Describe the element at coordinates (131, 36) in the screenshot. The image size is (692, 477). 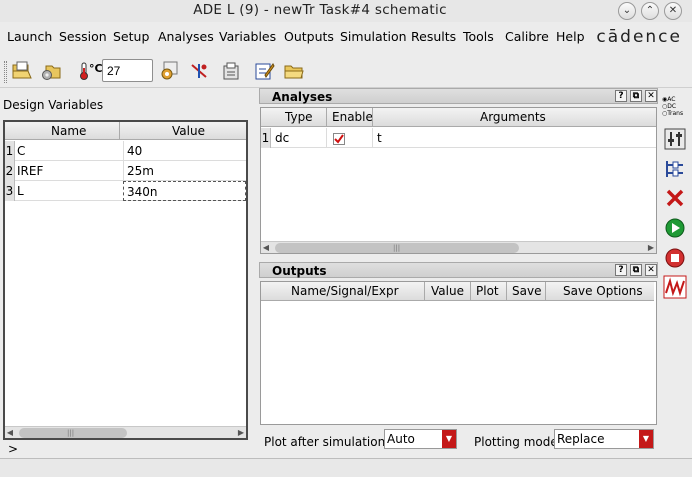
I see `menu-setup: Setup` at that location.